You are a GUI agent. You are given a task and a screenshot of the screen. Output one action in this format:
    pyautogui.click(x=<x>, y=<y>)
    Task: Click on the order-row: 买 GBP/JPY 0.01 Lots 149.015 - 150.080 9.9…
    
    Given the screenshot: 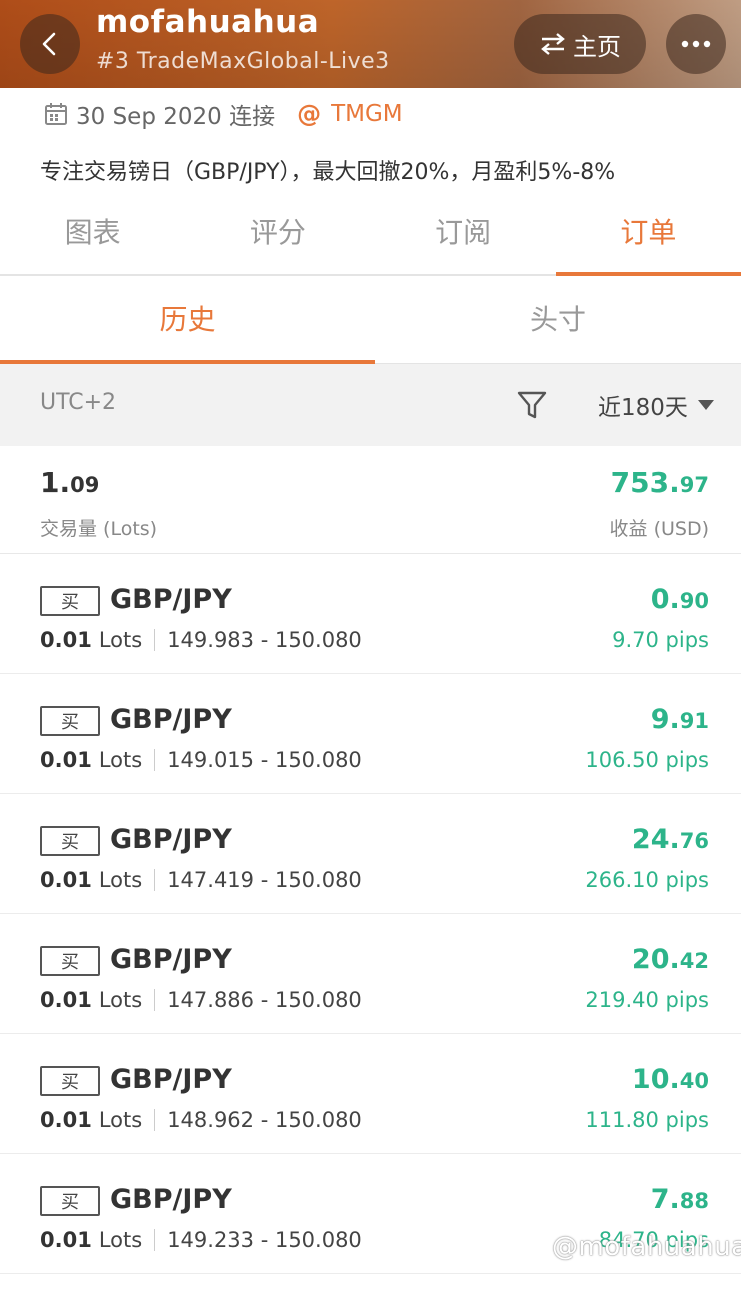 What is the action you would take?
    pyautogui.click(x=370, y=734)
    